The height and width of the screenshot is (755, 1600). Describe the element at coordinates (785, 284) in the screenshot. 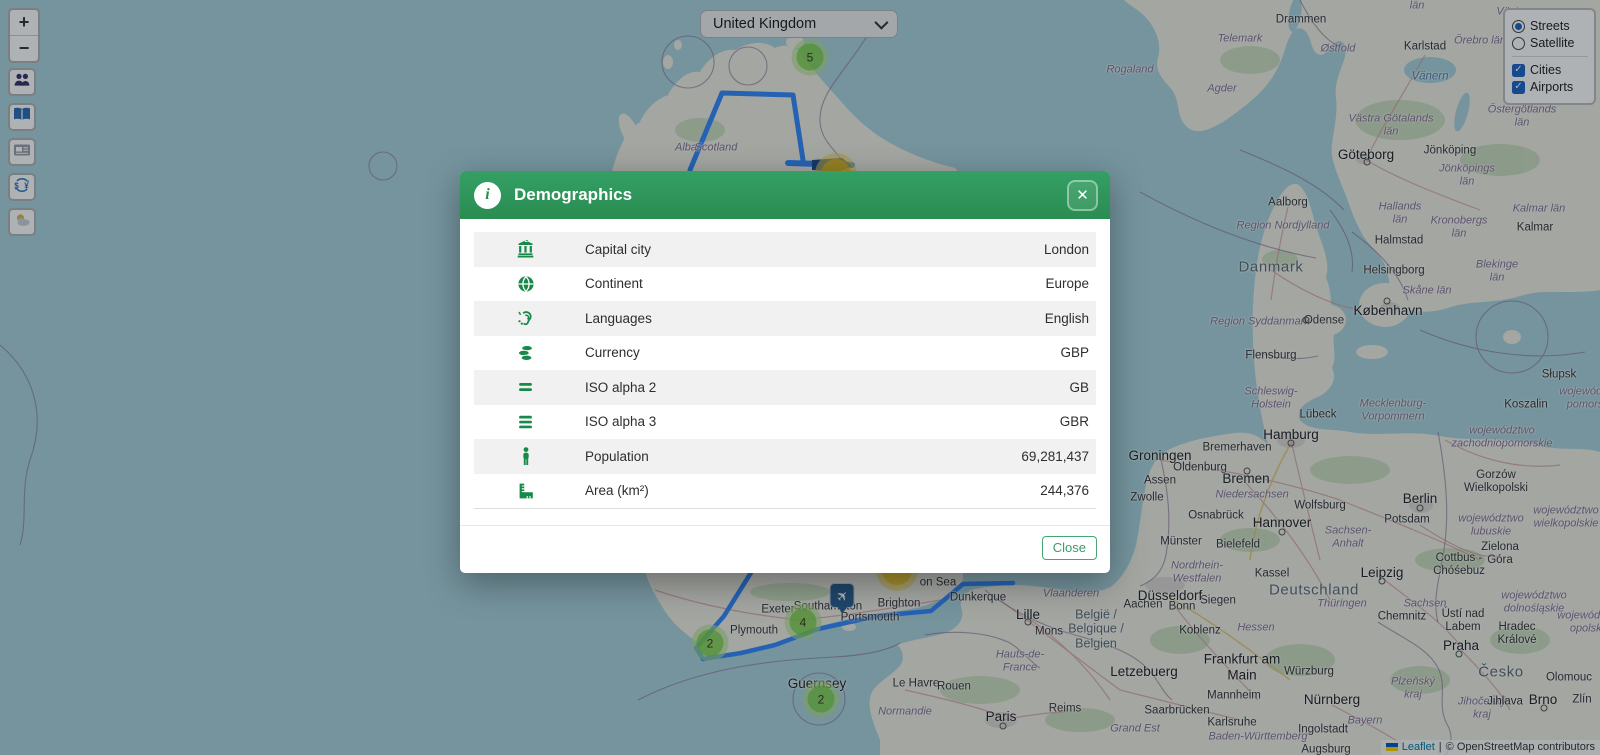

I see `table-row: Continent Europe` at that location.